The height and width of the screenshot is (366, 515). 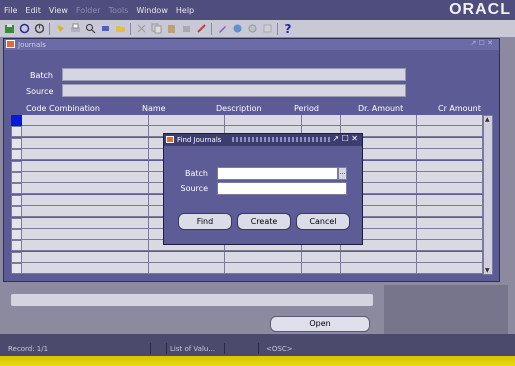 What do you see at coordinates (120, 29) in the screenshot?
I see `folder-icon` at bounding box center [120, 29].